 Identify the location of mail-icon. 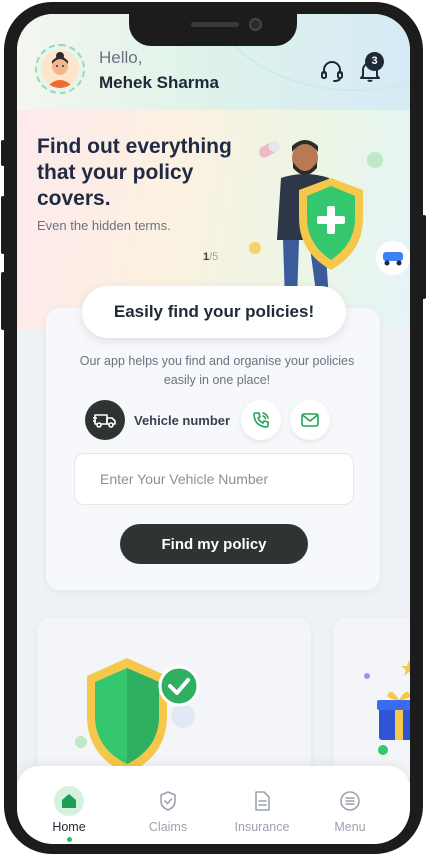
(310, 420).